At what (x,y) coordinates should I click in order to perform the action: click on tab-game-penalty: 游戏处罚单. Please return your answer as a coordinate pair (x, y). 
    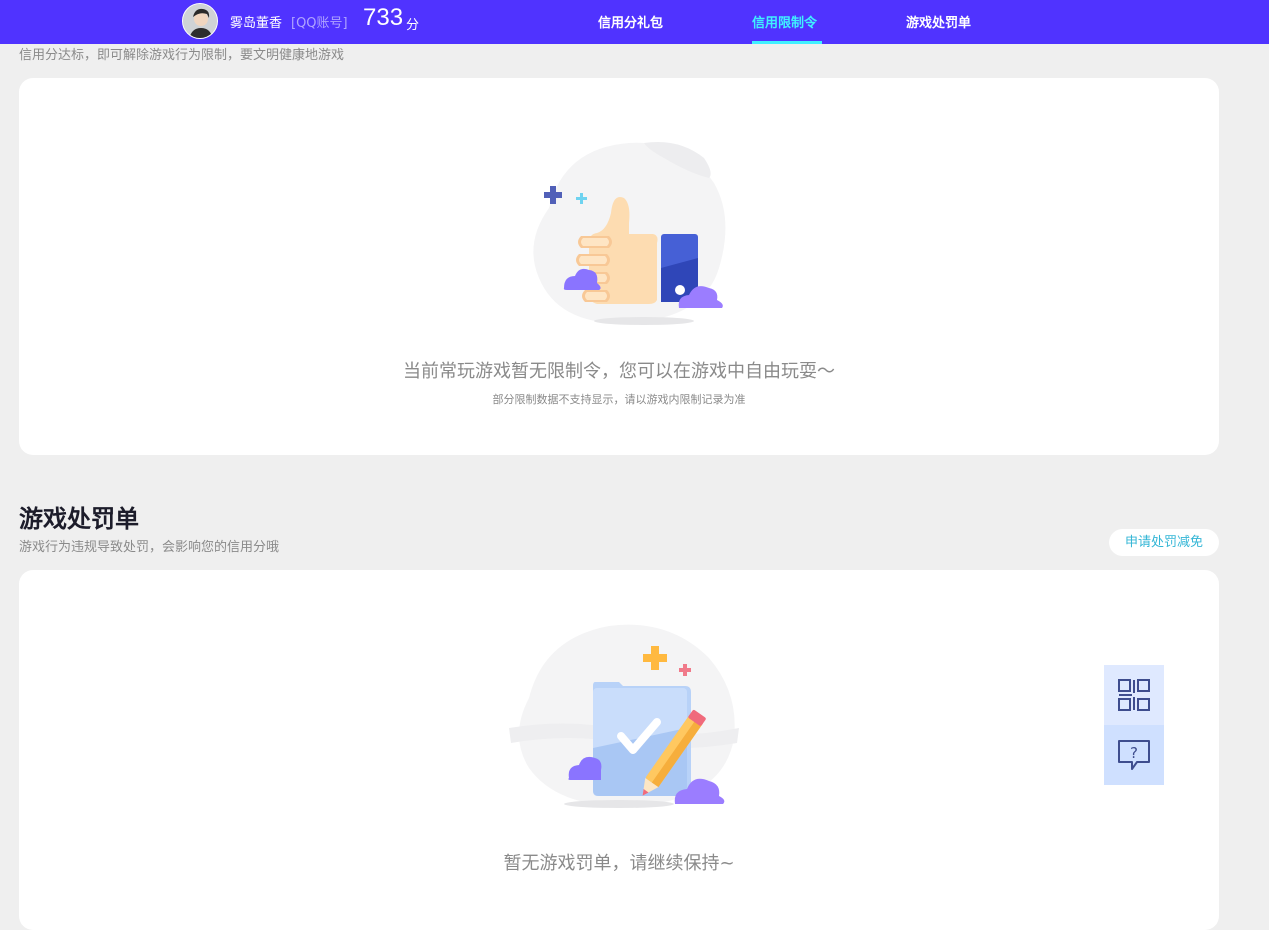
    Looking at the image, I should click on (938, 21).